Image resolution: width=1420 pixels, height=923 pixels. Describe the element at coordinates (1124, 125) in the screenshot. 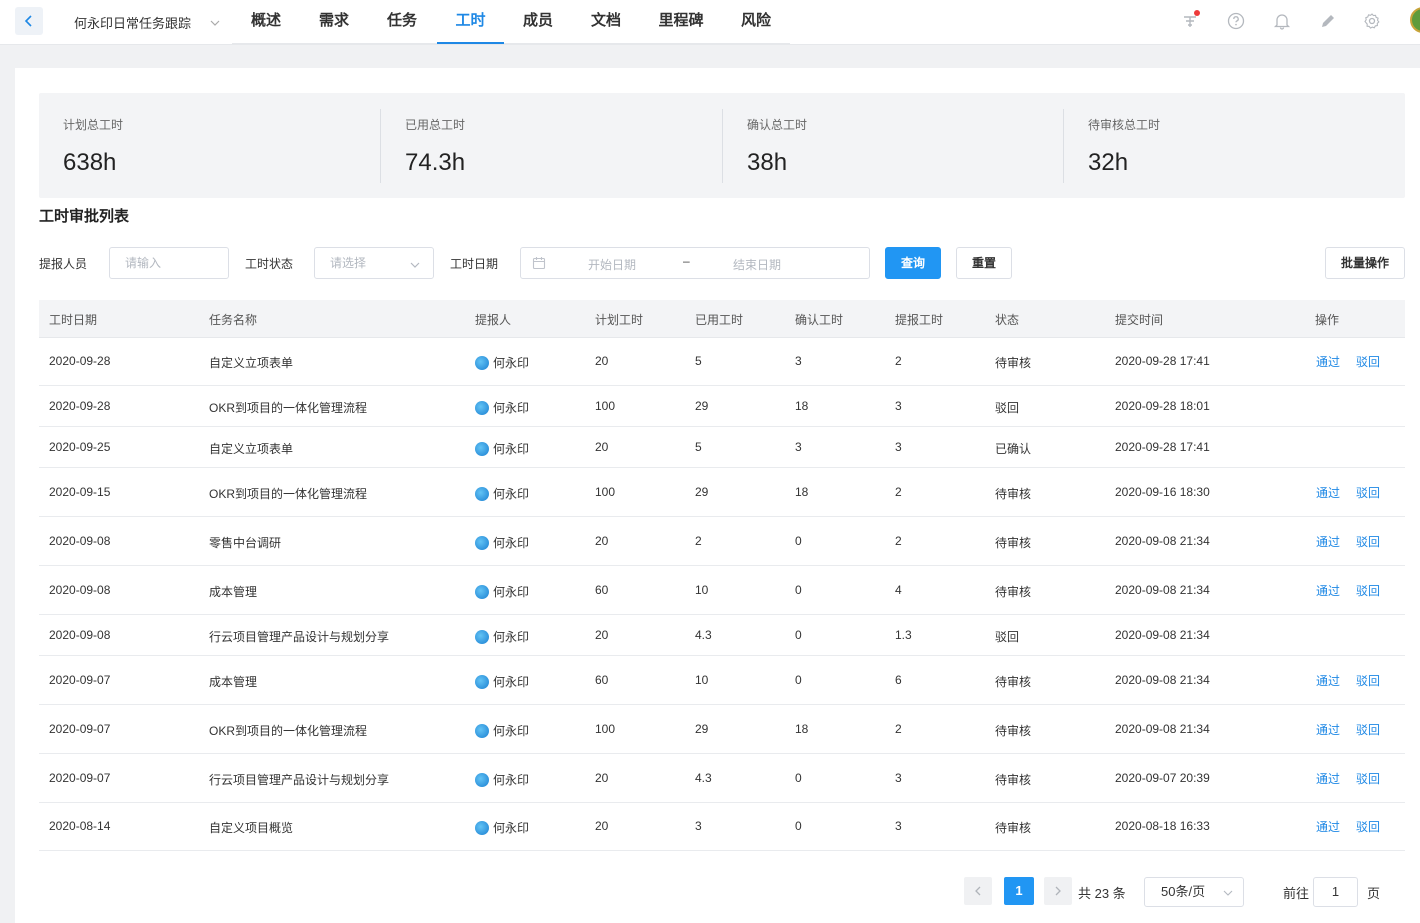

I see `stat-label: 待审核总工时` at that location.